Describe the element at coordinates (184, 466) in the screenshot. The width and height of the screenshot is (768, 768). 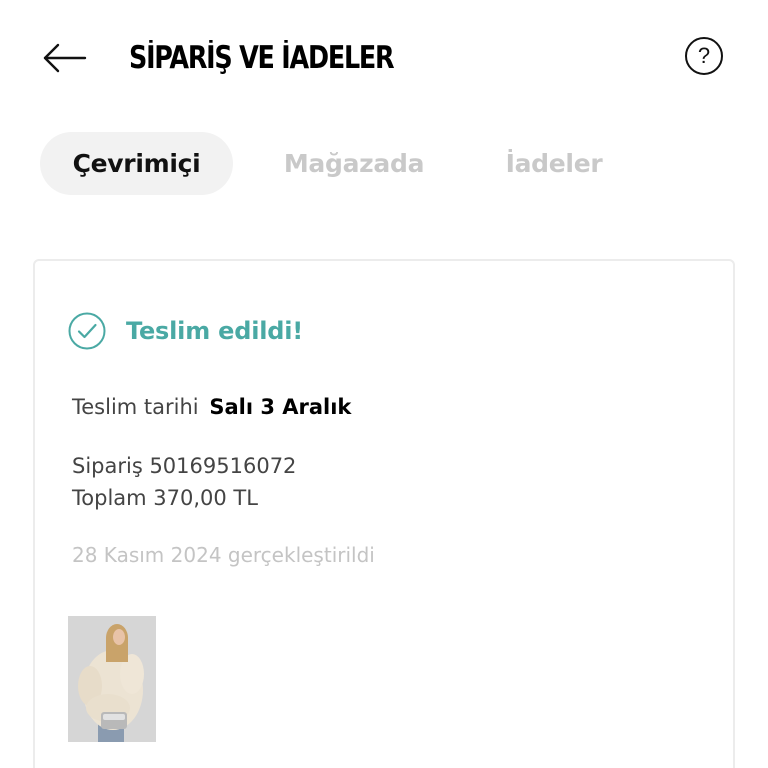
I see `order-number: Sipariş 50169516072` at that location.